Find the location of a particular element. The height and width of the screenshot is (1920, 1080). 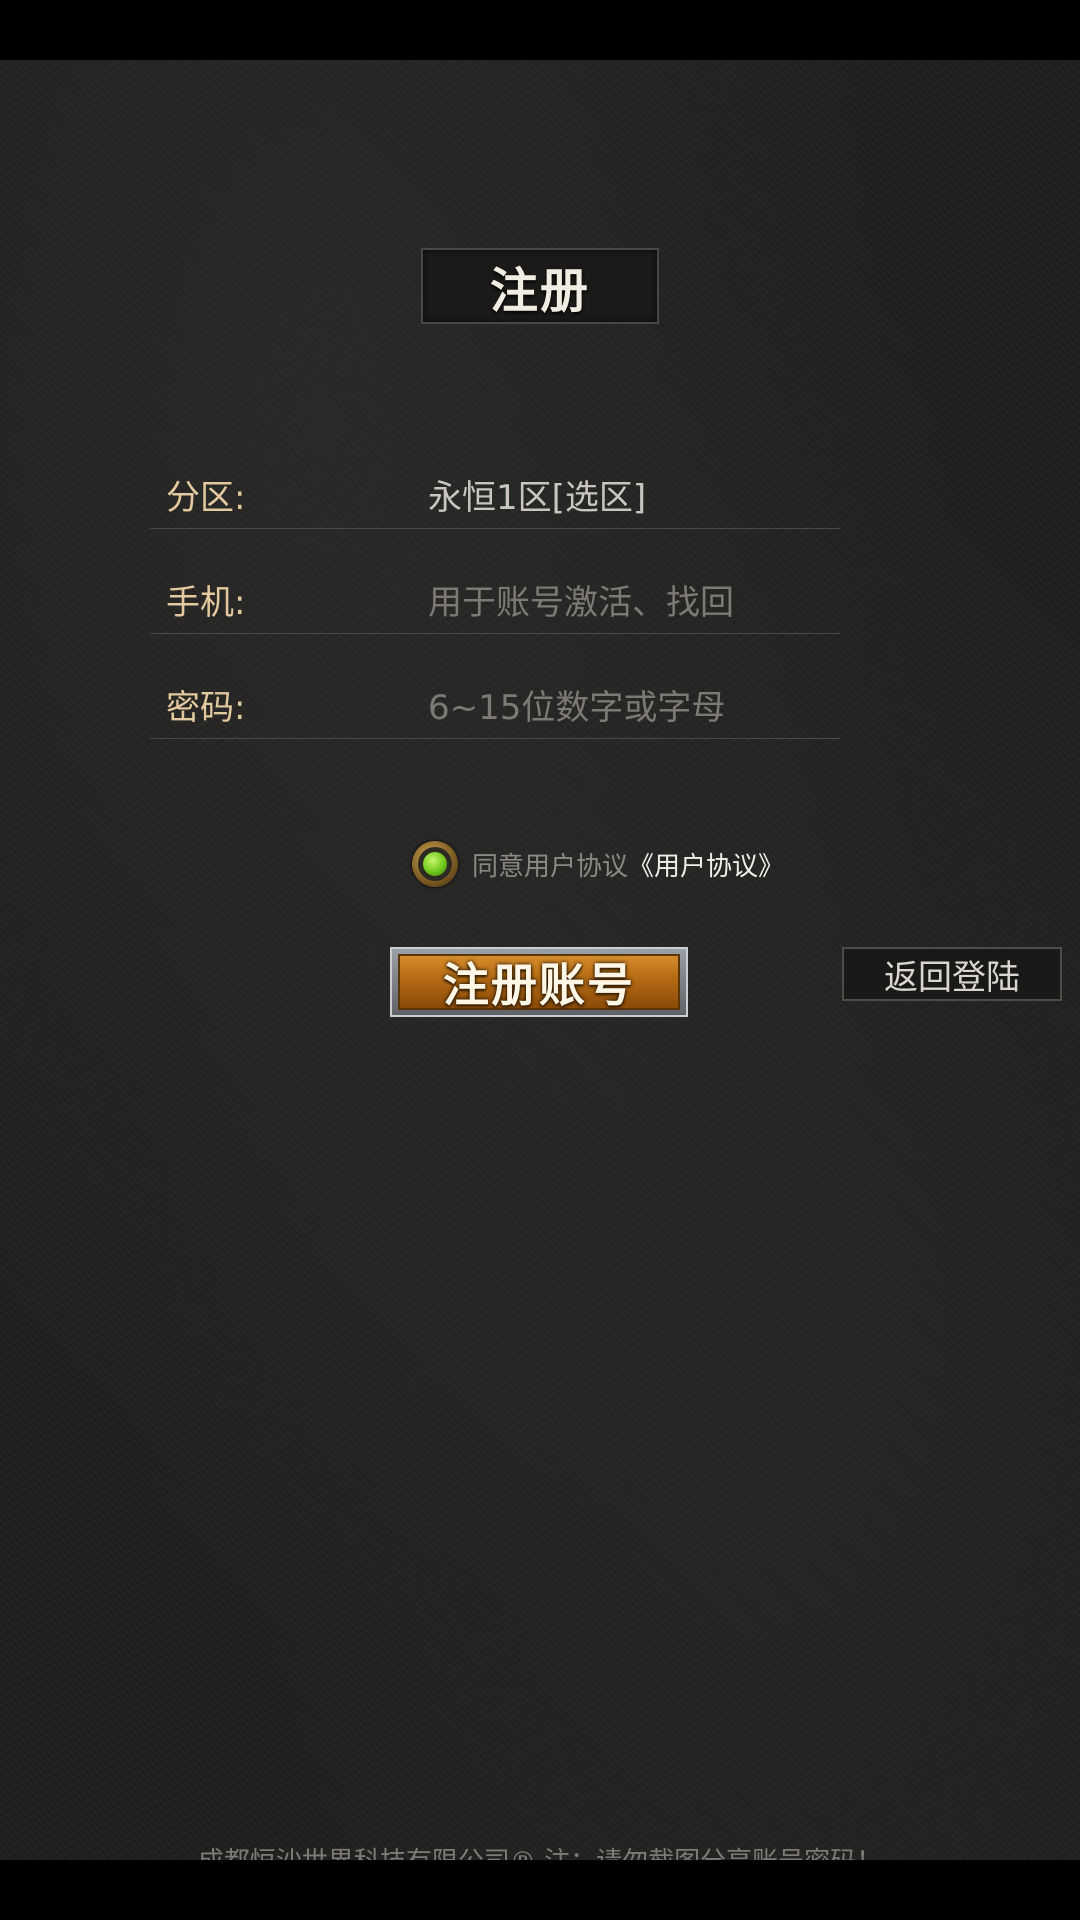

user-agreement-link: 《用户协议》 is located at coordinates (706, 864).